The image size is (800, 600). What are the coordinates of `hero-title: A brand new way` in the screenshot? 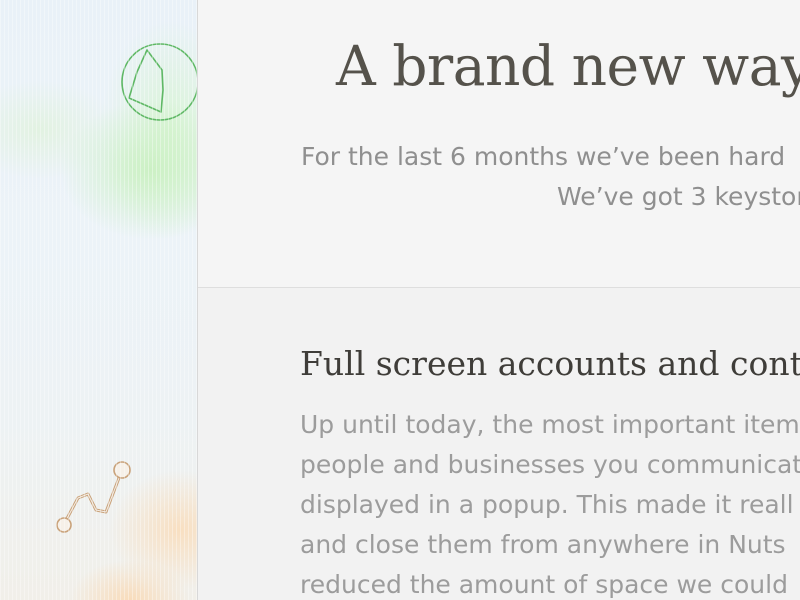 It's located at (568, 66).